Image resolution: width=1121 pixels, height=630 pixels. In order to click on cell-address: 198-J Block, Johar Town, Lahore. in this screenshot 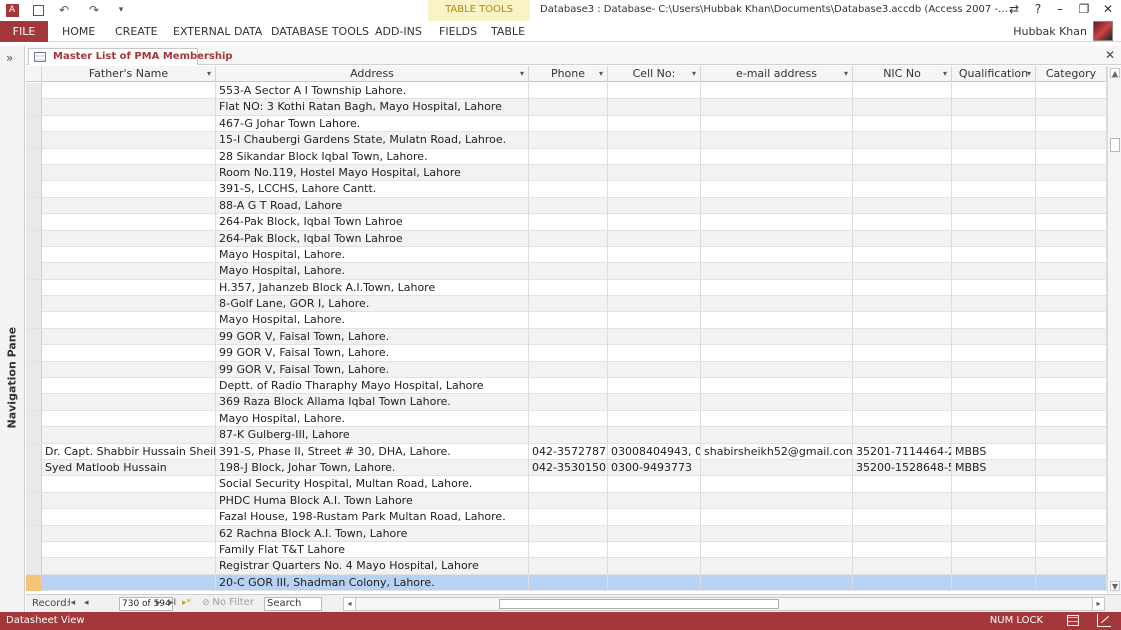, I will do `click(372, 467)`.